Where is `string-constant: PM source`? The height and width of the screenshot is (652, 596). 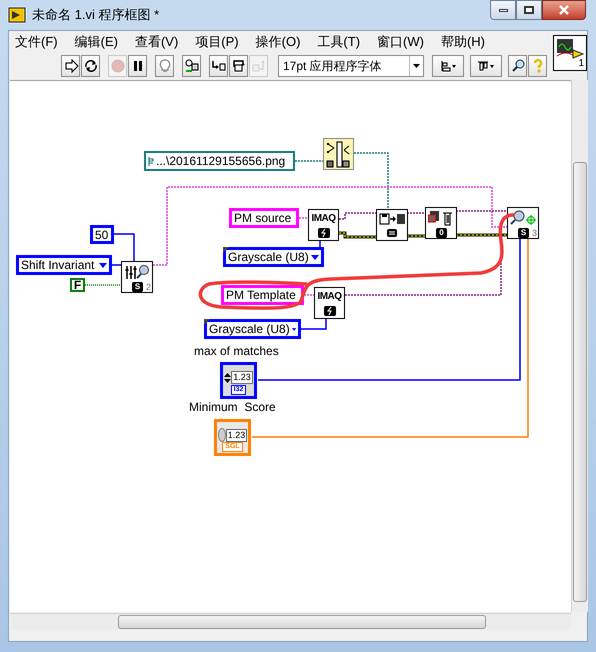
string-constant: PM source is located at coordinates (264, 218).